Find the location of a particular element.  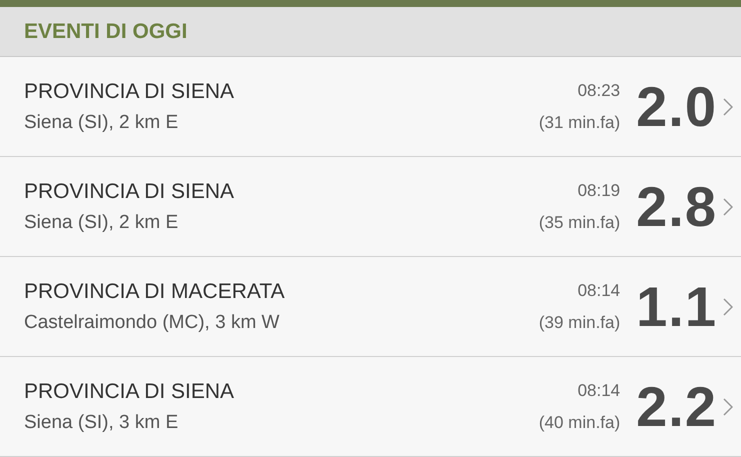

elapsed-time: (31 min.fa) is located at coordinates (579, 122).